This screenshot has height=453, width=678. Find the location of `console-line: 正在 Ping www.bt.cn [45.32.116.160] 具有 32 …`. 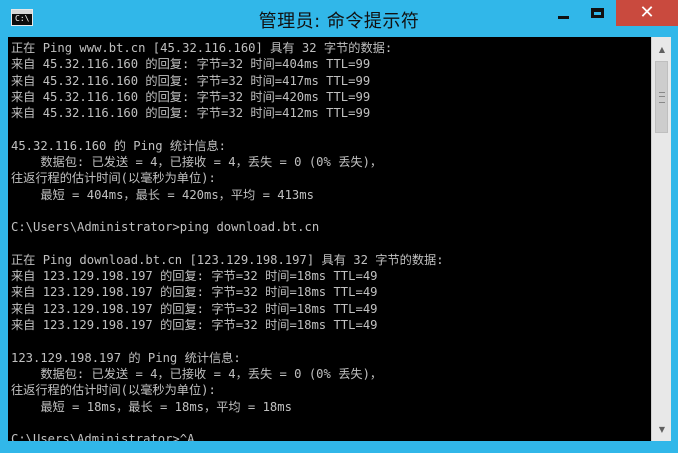

console-line: 正在 Ping www.bt.cn [45.32.116.160] 具有 32 … is located at coordinates (202, 48).